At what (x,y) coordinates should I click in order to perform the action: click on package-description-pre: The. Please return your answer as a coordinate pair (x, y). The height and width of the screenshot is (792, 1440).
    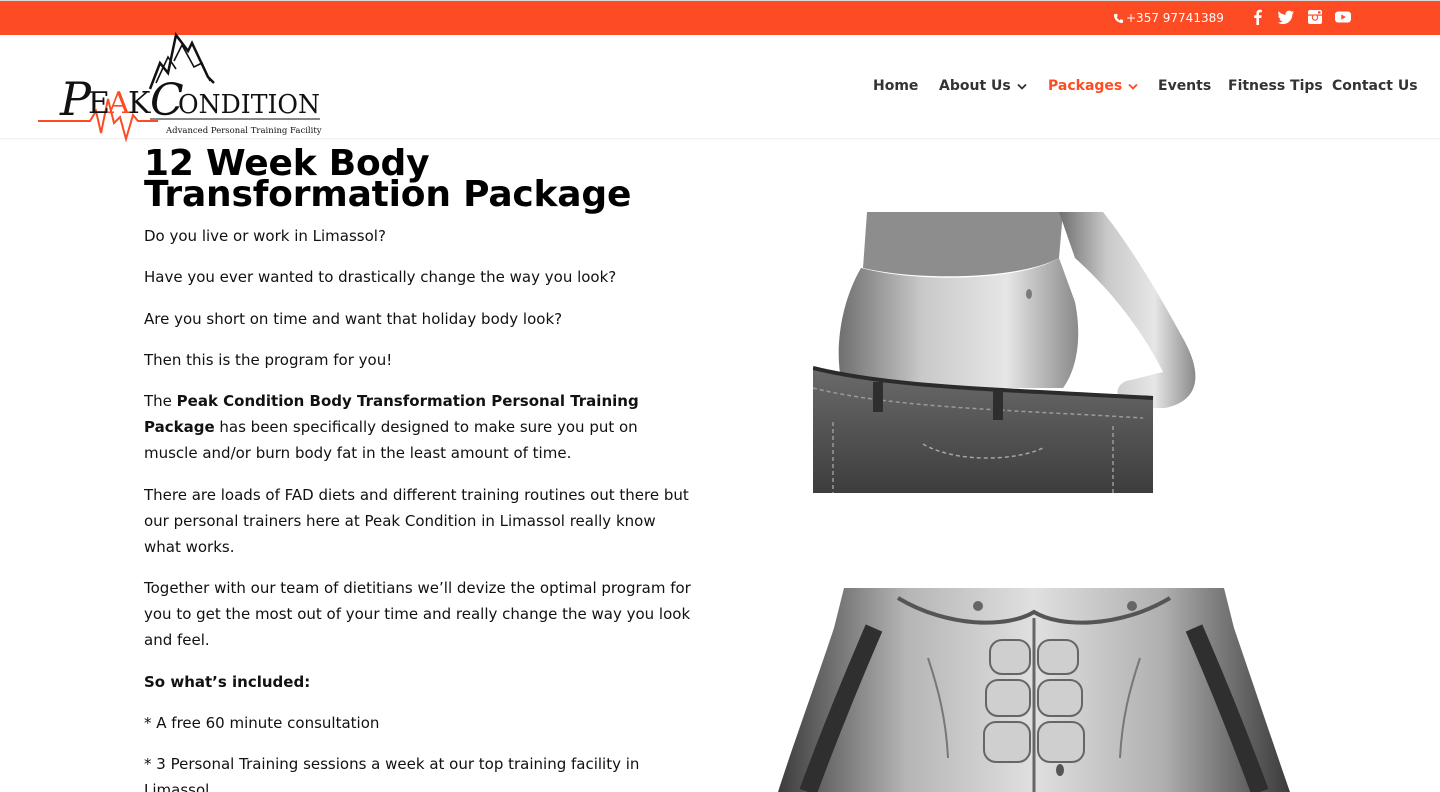
    Looking at the image, I should click on (160, 401).